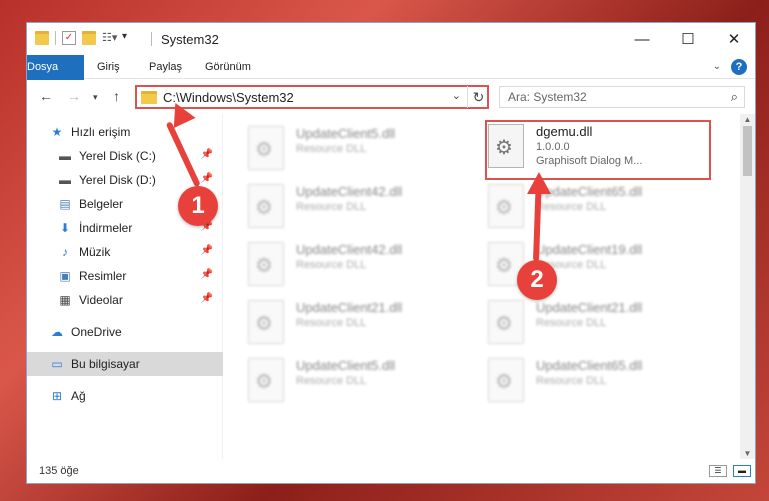 This screenshot has width=769, height=501. Describe the element at coordinates (622, 97) in the screenshot. I see `search-input: Ara: System32 ⌕` at that location.